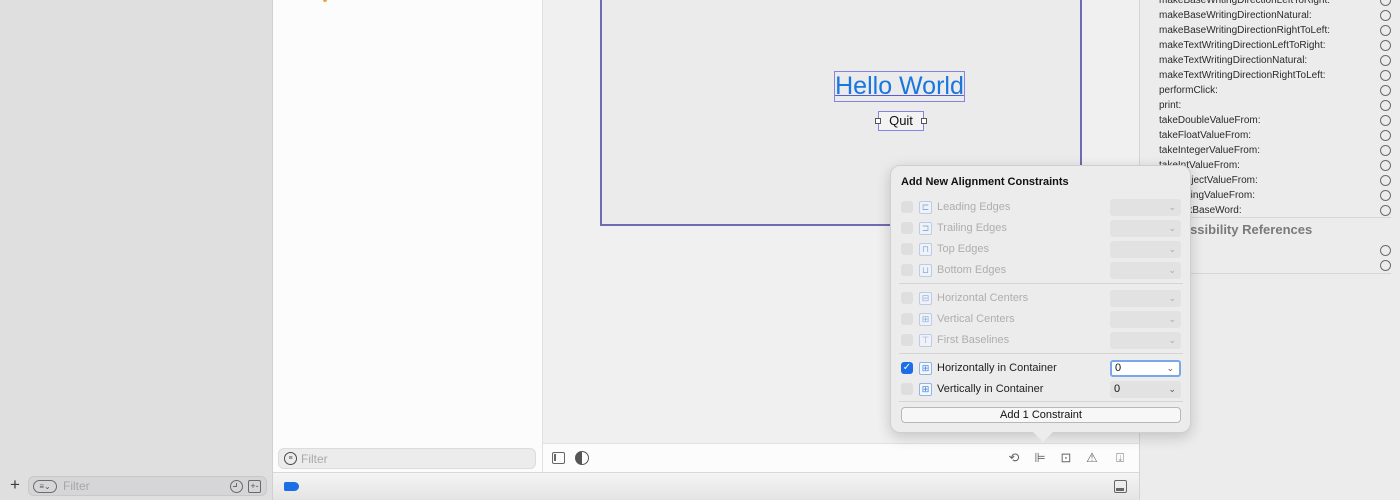 This screenshot has height=500, width=1400. Describe the element at coordinates (1041, 415) in the screenshot. I see `add-constraint-button: Add 1 Constraint` at that location.